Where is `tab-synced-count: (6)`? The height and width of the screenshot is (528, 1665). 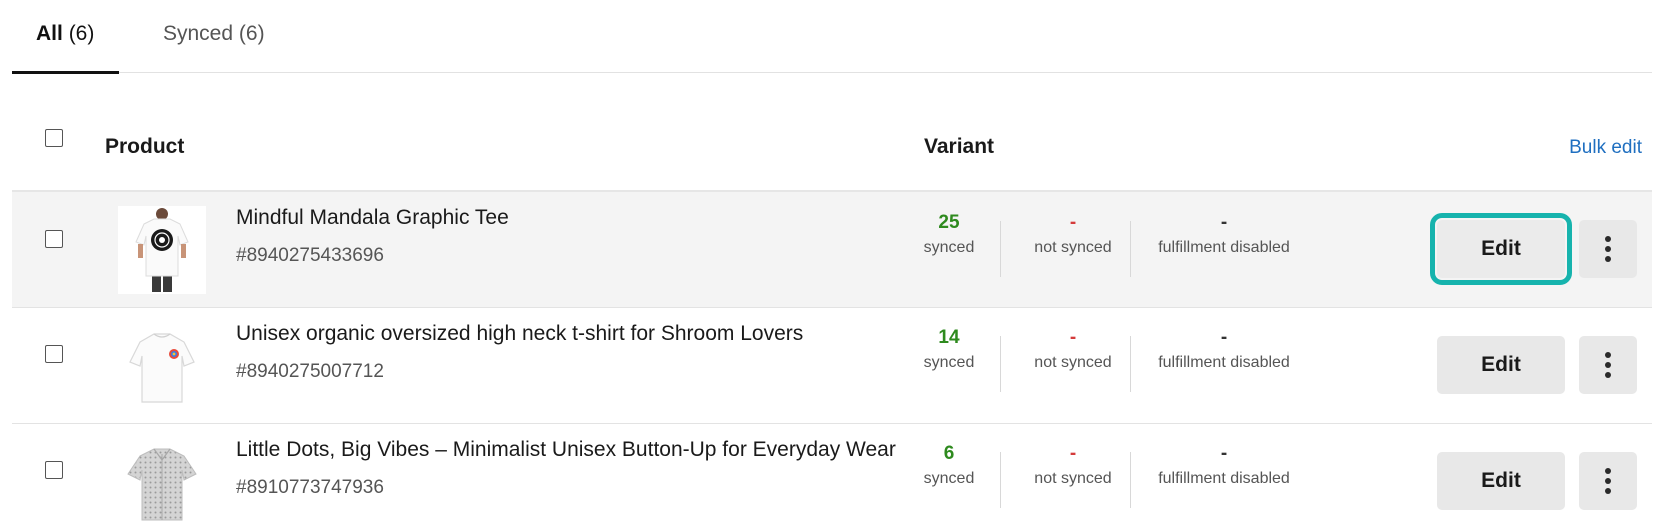 tab-synced-count: (6) is located at coordinates (251, 33).